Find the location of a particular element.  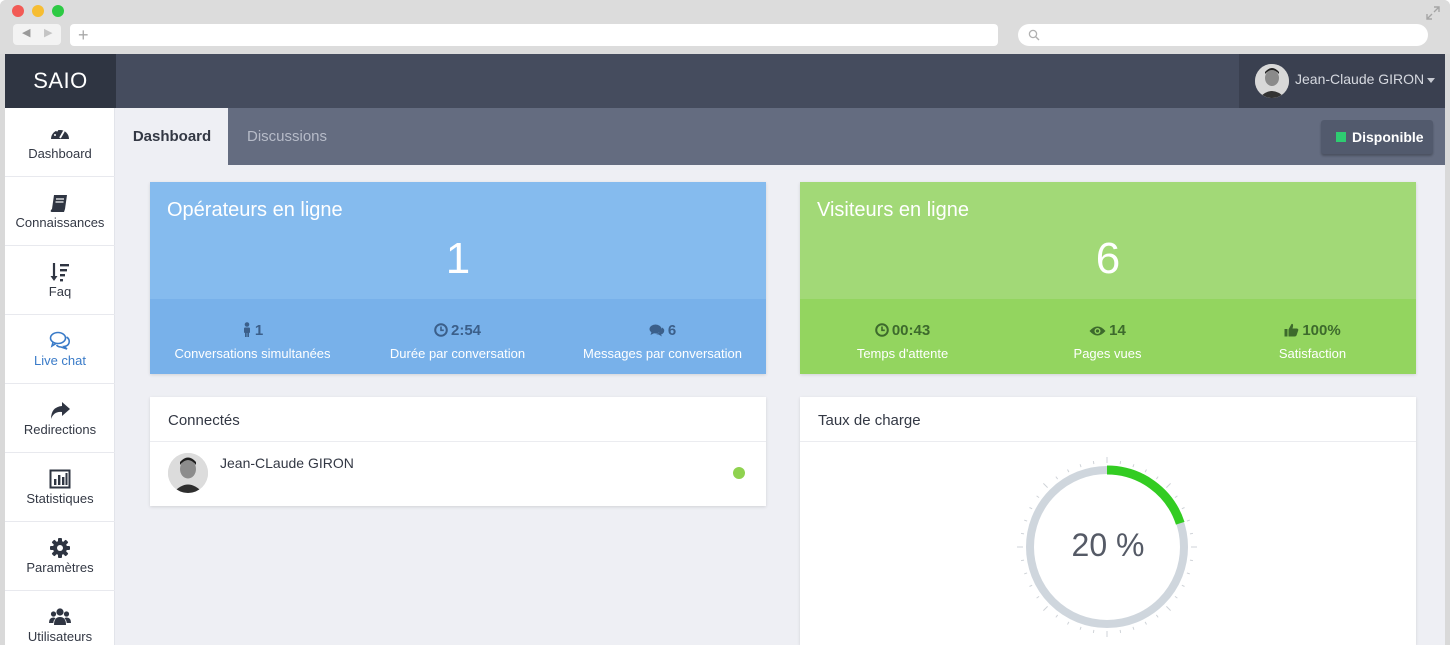

operators-count: 1 is located at coordinates (458, 258).